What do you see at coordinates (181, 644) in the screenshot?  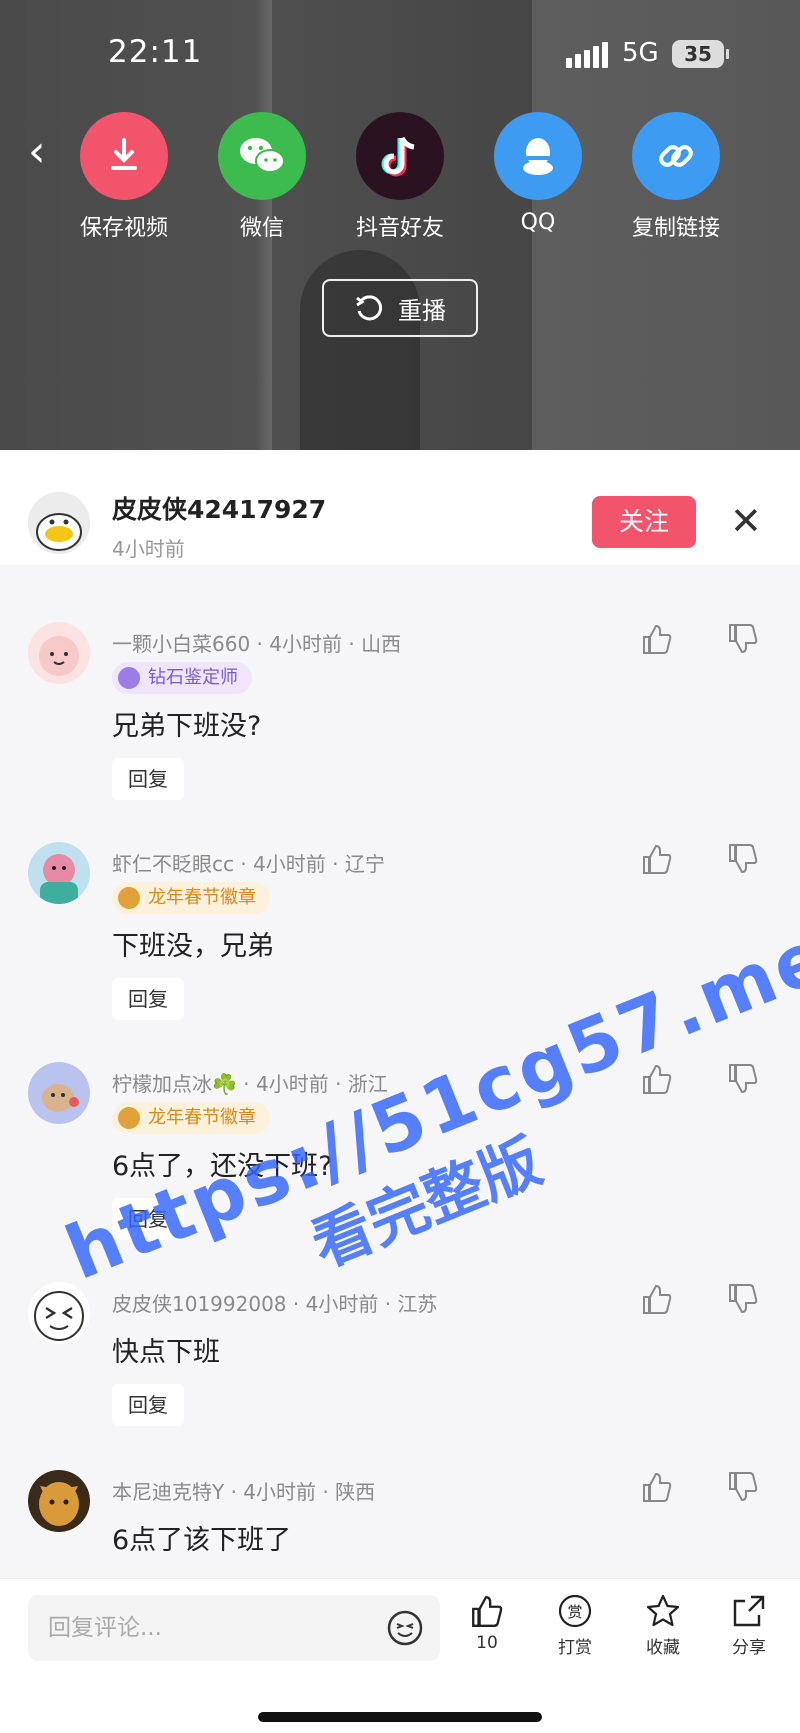 I see `comment-user: 一颗小白菜660` at bounding box center [181, 644].